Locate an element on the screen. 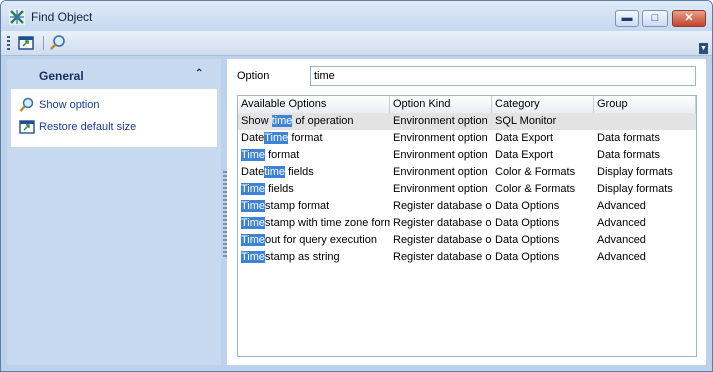  column-header-group: Group is located at coordinates (645, 104).